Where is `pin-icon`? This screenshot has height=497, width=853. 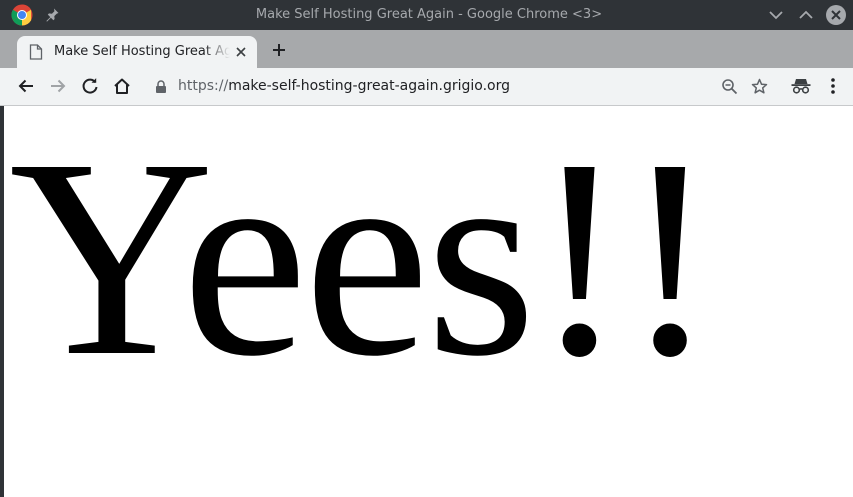
pin-icon is located at coordinates (52, 15).